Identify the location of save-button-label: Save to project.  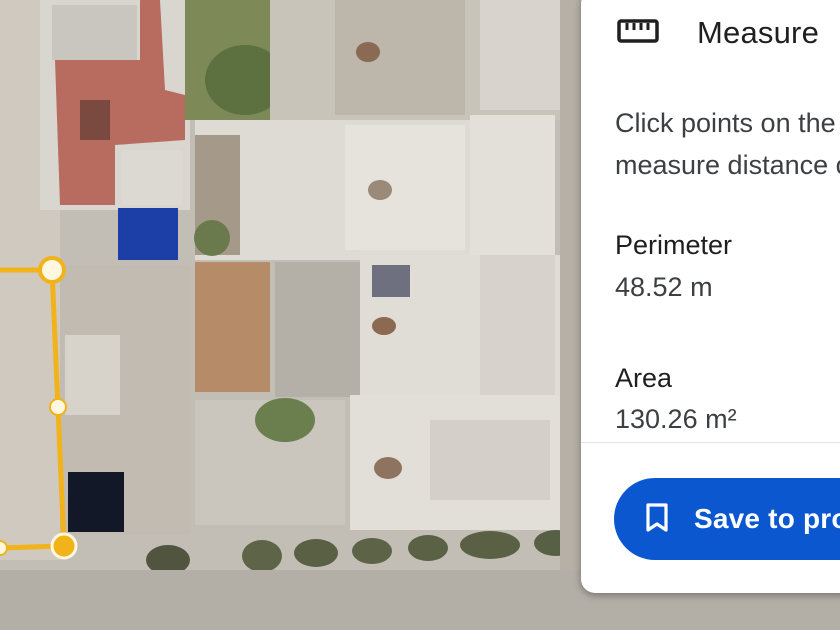
(767, 518).